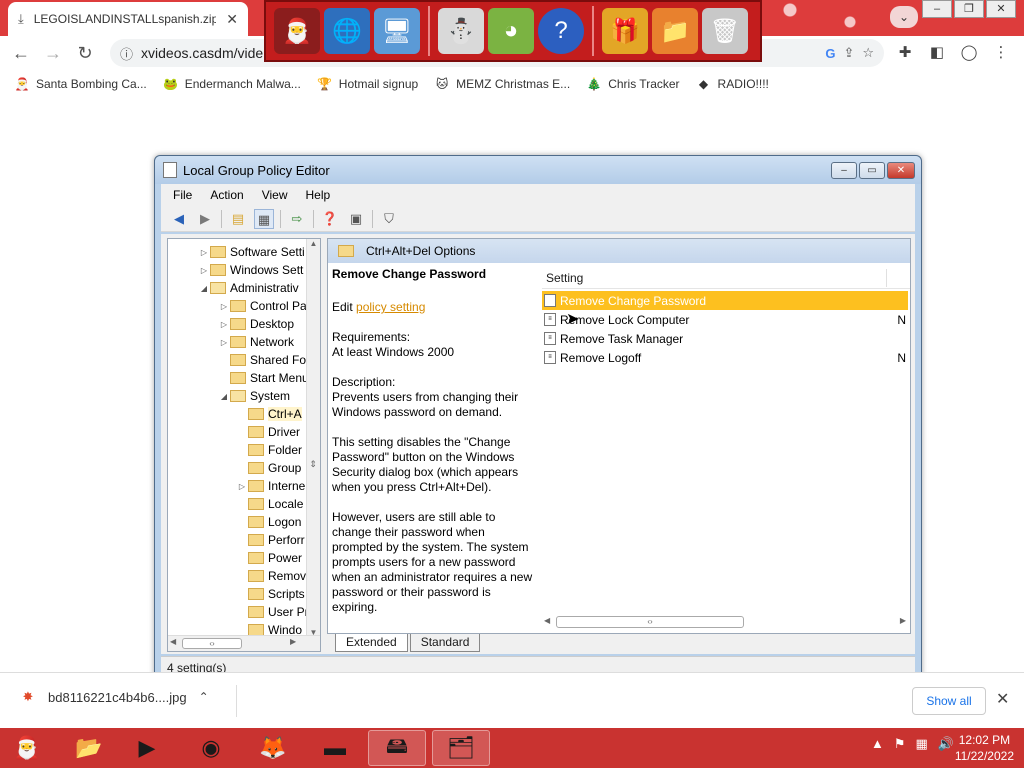 The width and height of the screenshot is (1024, 768). What do you see at coordinates (251, 252) in the screenshot?
I see `tree-item: ▷ Software Setti` at bounding box center [251, 252].